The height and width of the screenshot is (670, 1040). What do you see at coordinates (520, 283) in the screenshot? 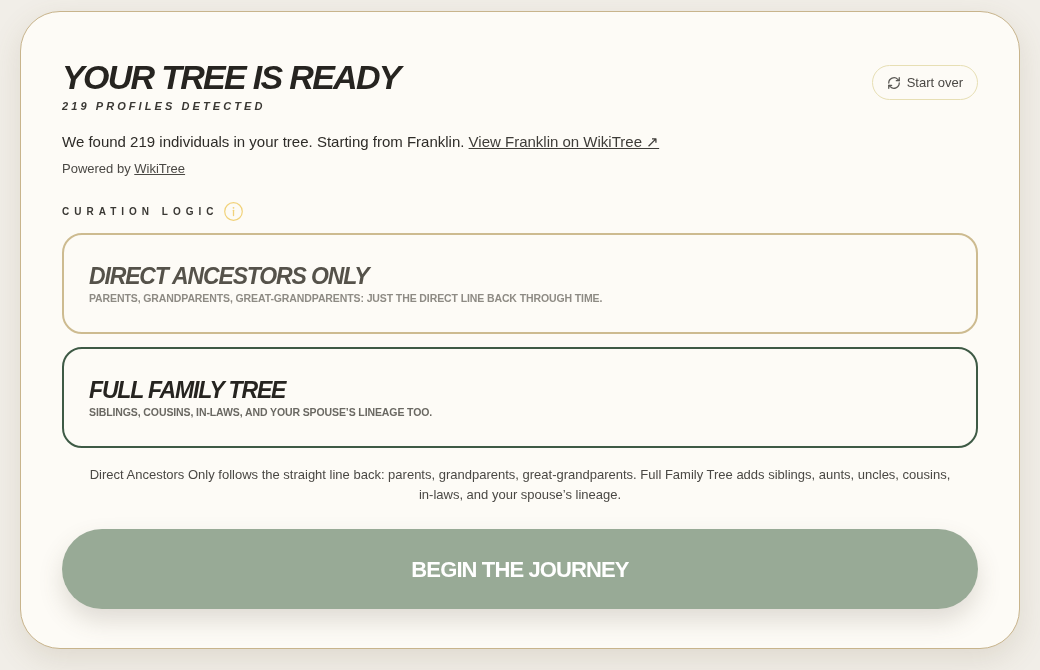
I see `option-card: DIRECT ANCESTORS ONLY PARENTS, GRANDPARENTS, GREAT-GRANDPARENTS: JUST THE DIRECT LINE BACK THROUGH TIME.` at bounding box center [520, 283].